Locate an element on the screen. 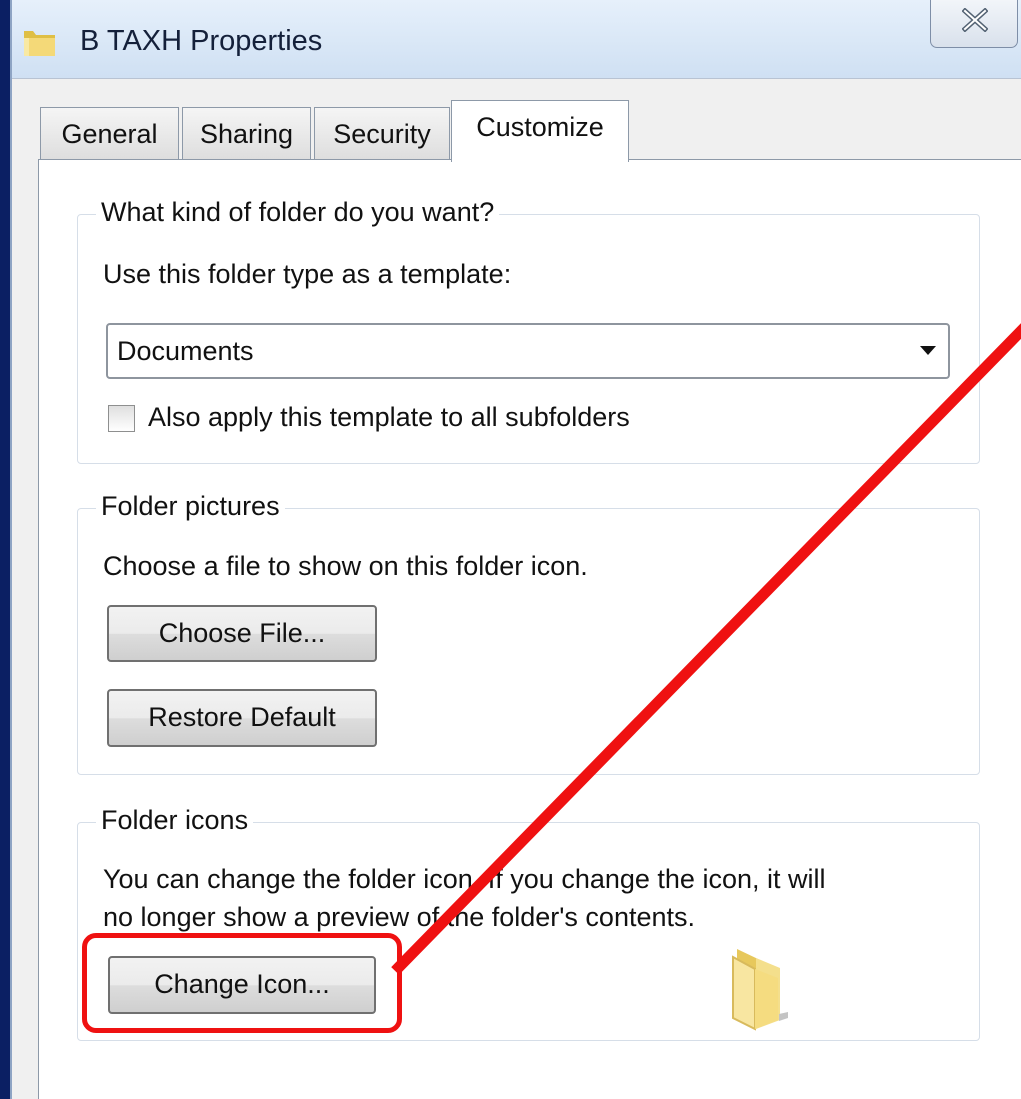 The image size is (1021, 1099). tab-general: General is located at coordinates (109, 133).